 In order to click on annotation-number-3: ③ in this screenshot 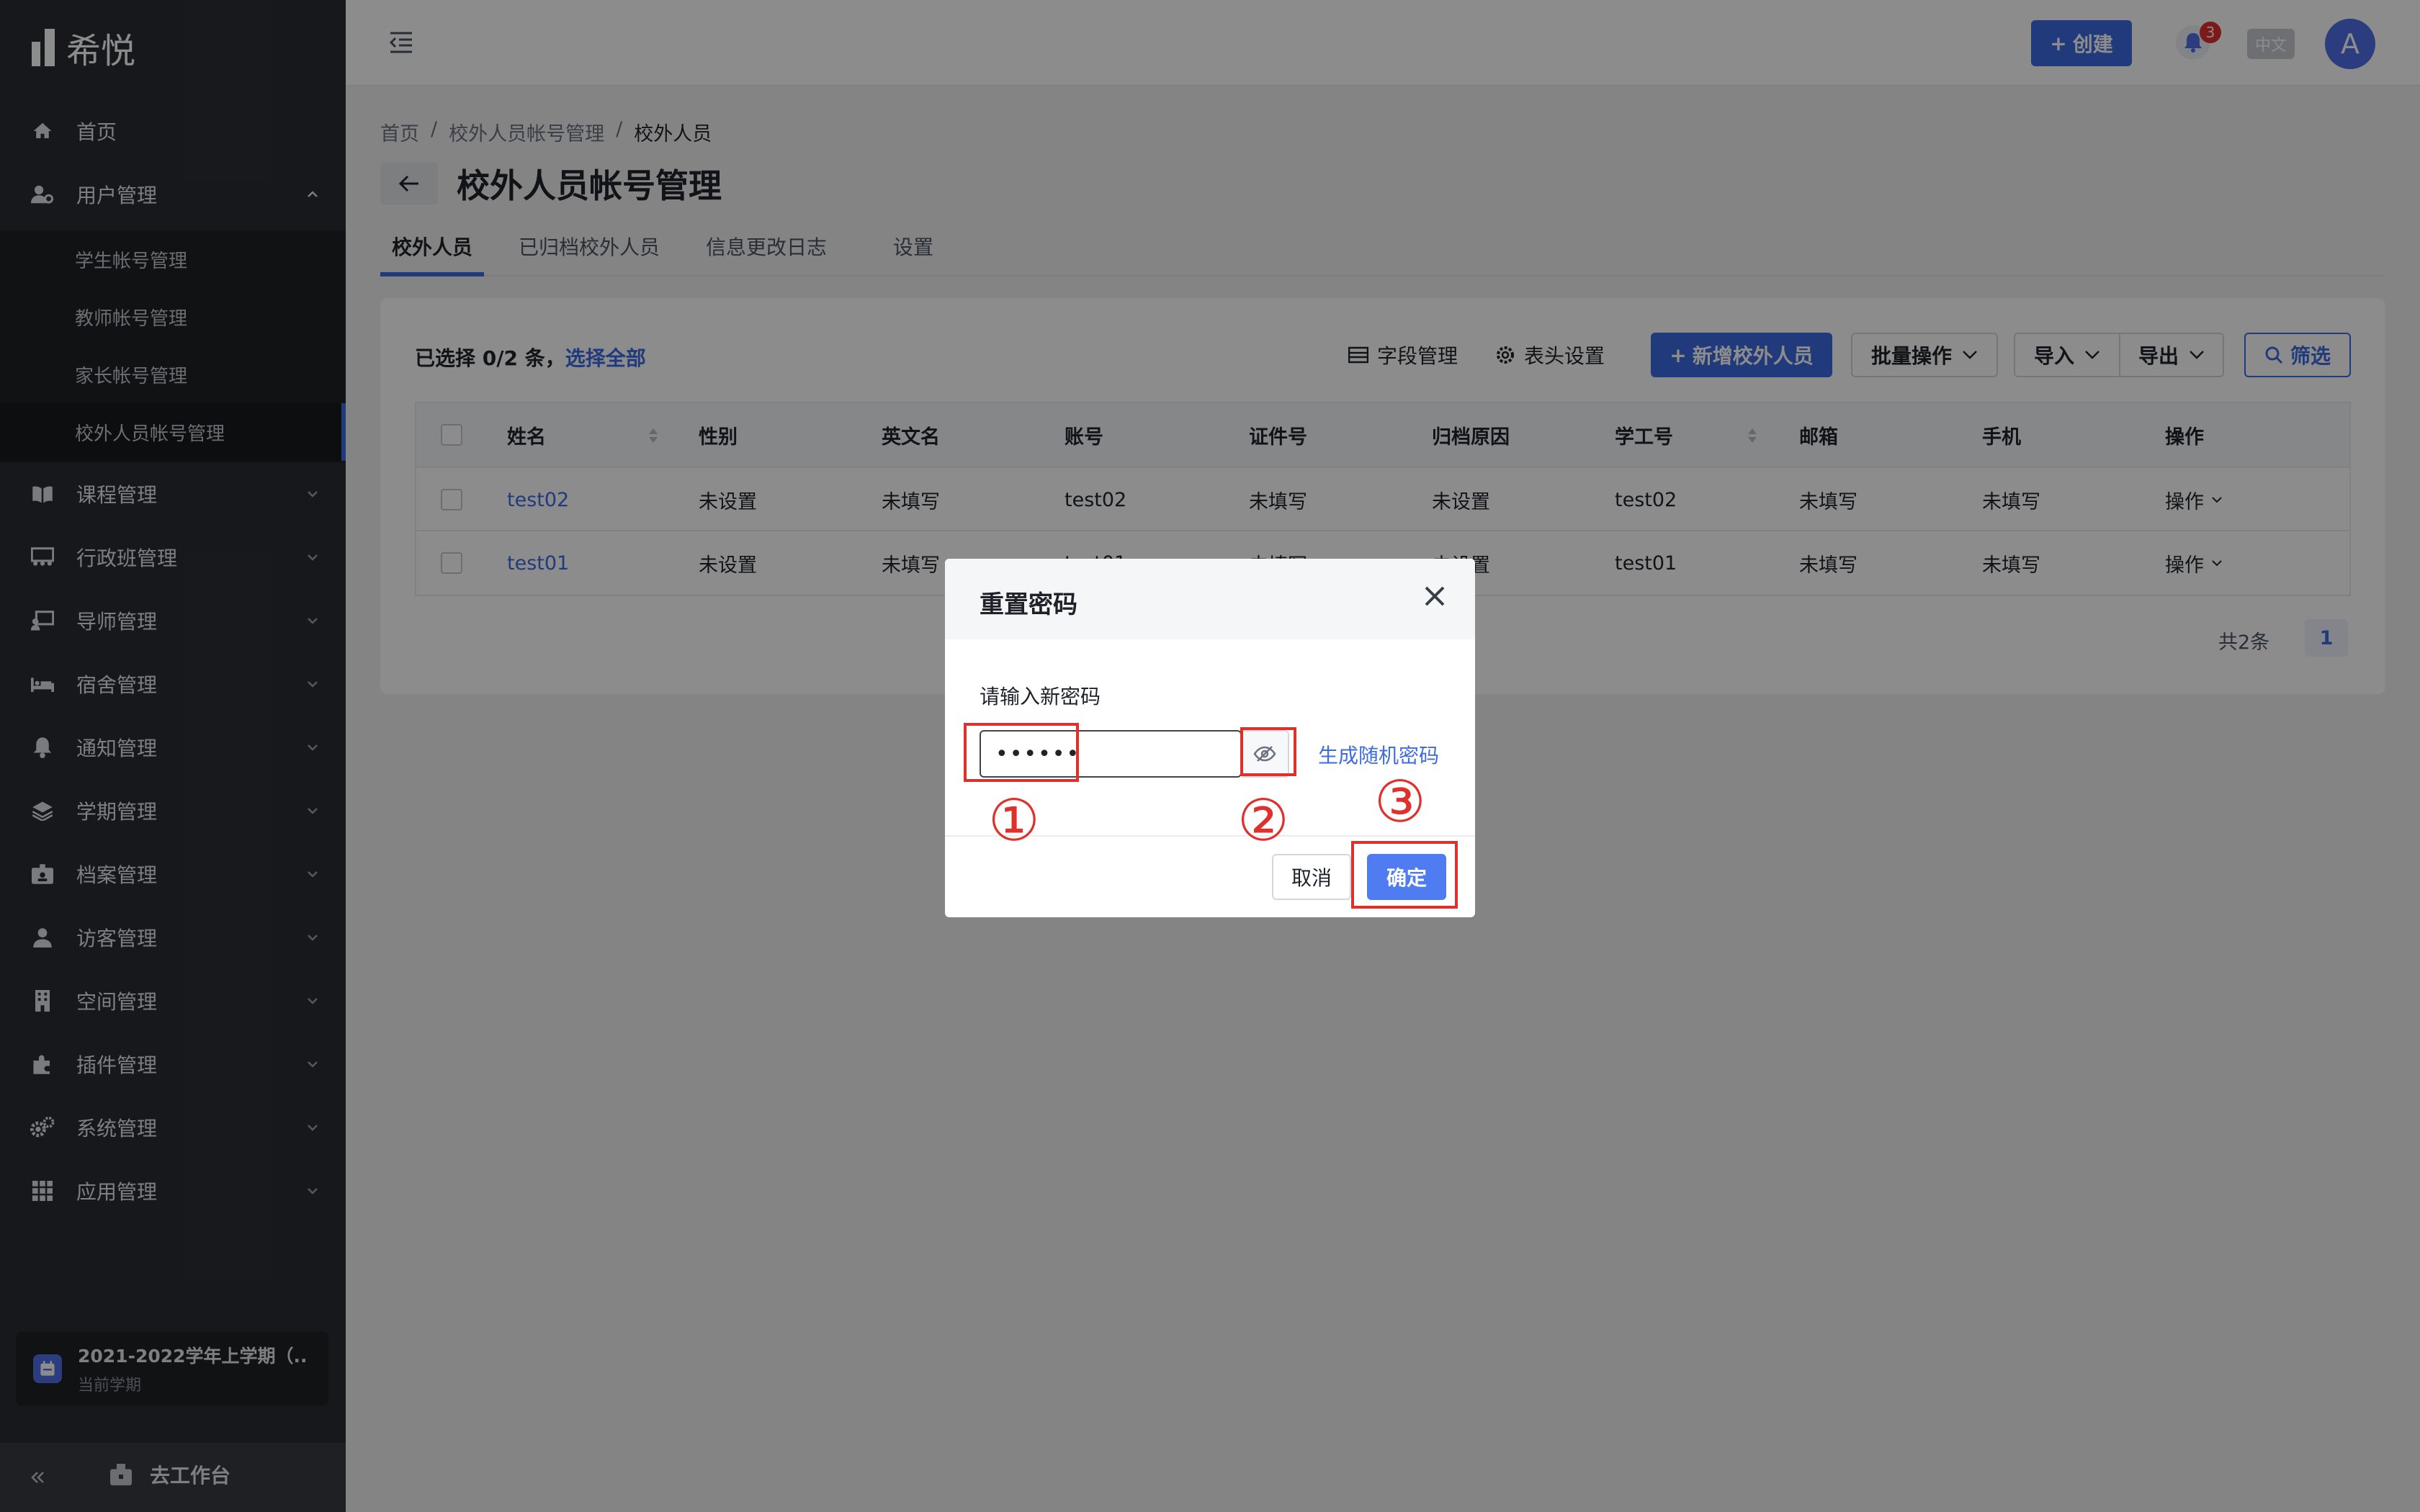, I will do `click(1400, 801)`.